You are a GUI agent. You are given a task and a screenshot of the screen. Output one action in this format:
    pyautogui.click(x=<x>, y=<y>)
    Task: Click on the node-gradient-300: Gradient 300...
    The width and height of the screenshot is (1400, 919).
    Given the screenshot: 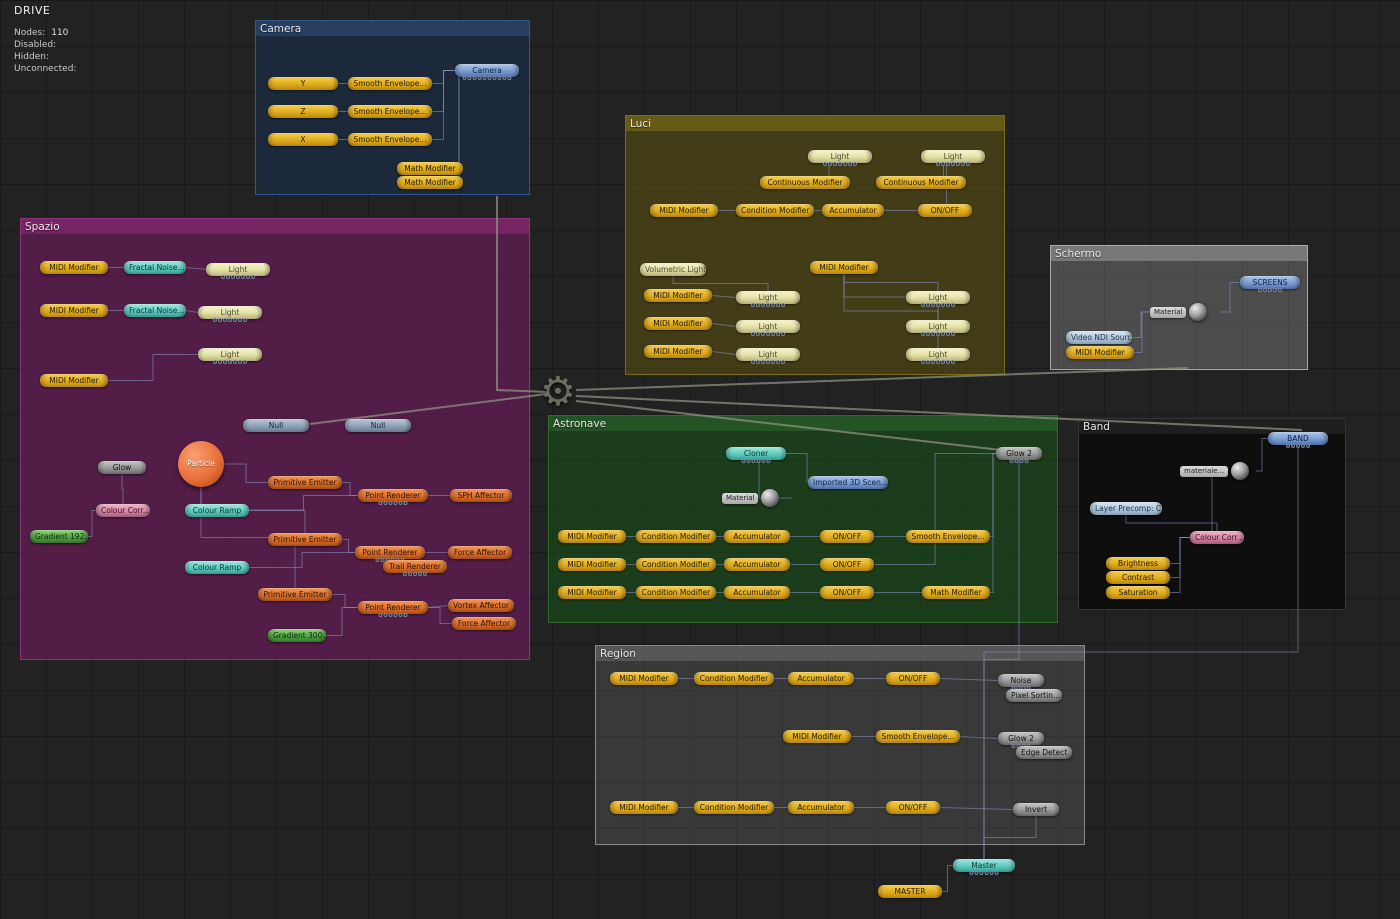 What is the action you would take?
    pyautogui.click(x=297, y=635)
    